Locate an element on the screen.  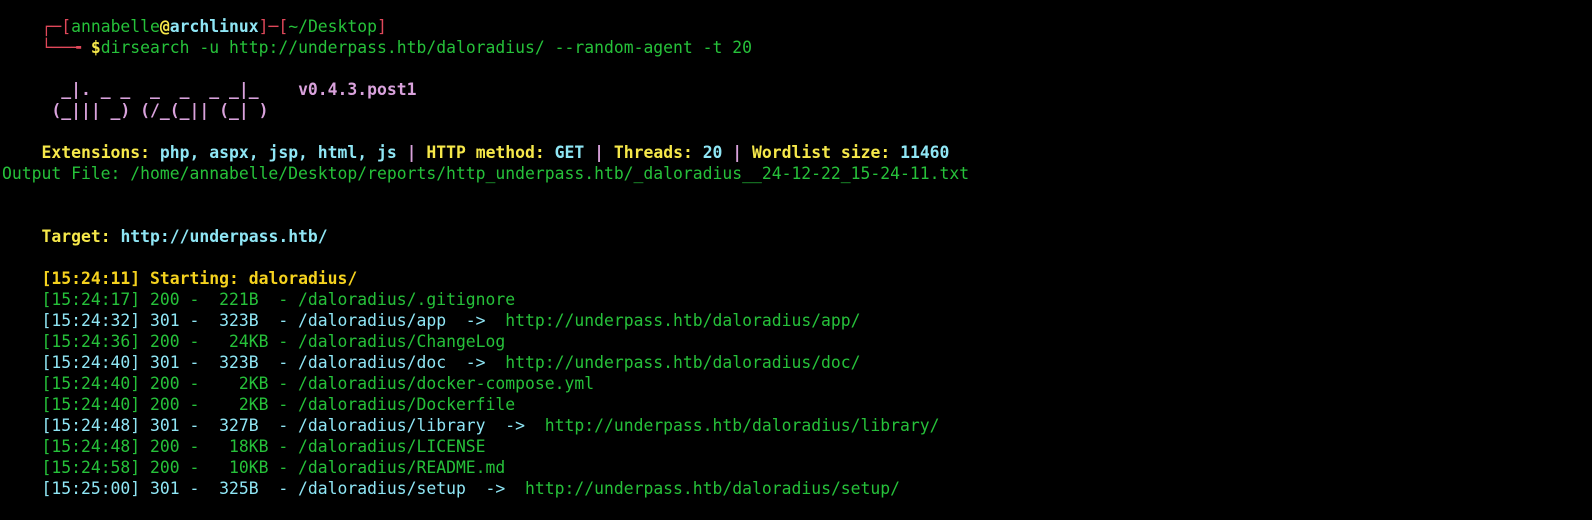
method-value: GET is located at coordinates (569, 152).